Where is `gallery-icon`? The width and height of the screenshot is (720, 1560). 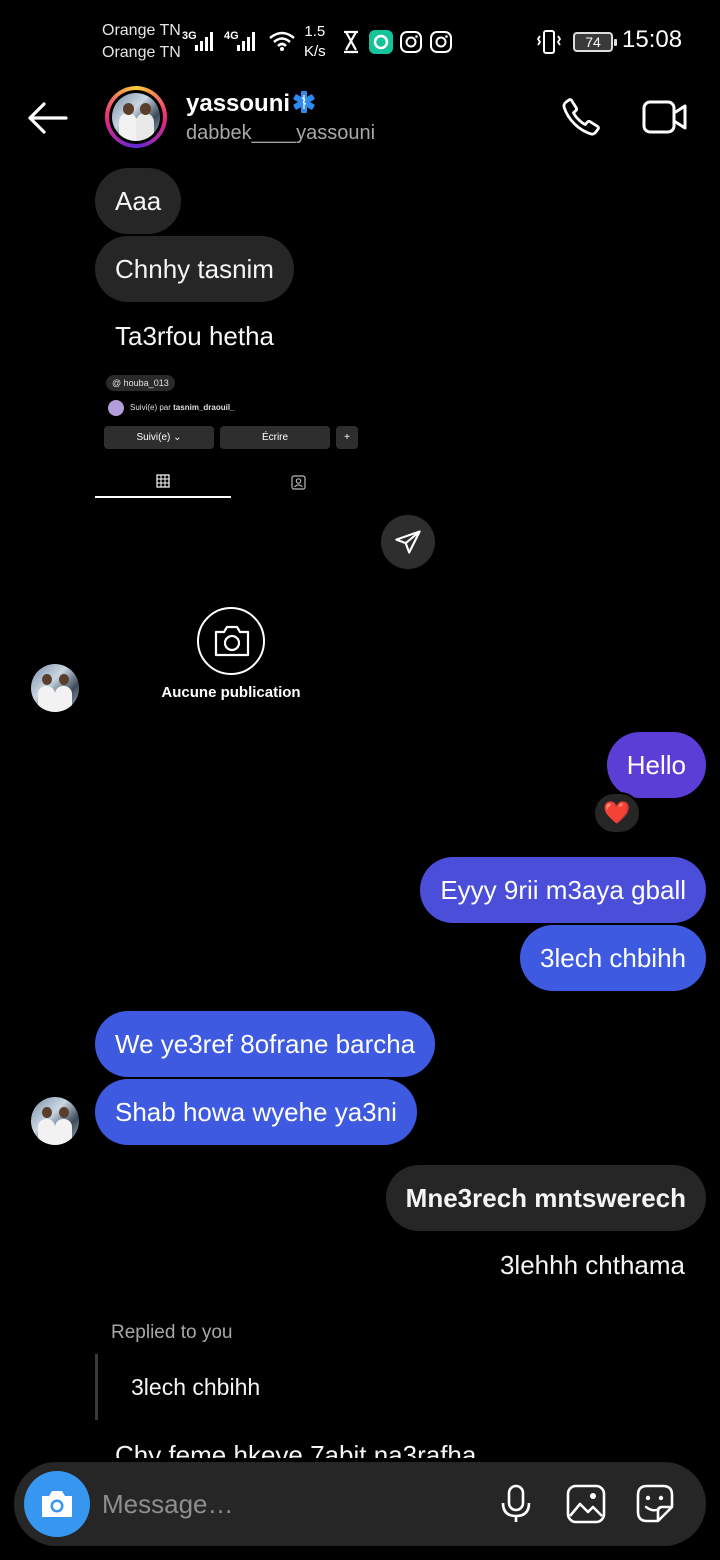 gallery-icon is located at coordinates (586, 1504).